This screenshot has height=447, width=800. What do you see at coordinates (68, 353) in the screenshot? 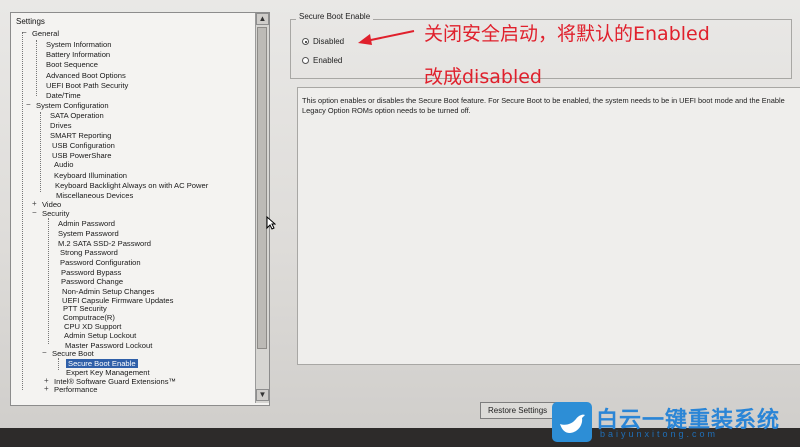
I see `tree-item-secure-boot: Secure Boot` at bounding box center [68, 353].